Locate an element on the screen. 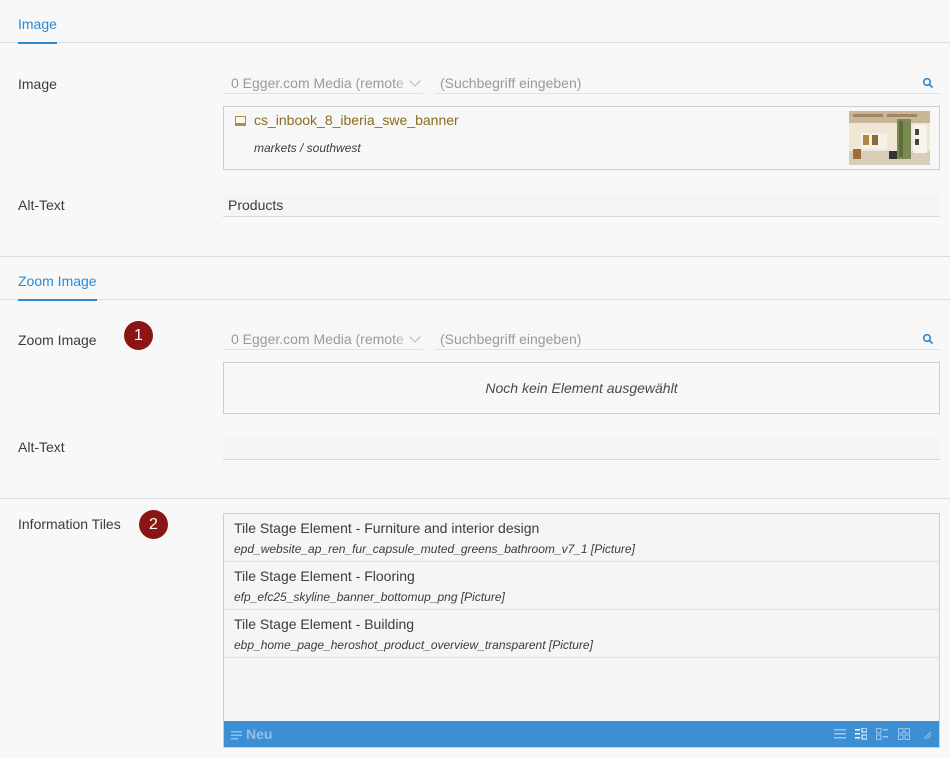  new-button-label: Neu is located at coordinates (259, 734).